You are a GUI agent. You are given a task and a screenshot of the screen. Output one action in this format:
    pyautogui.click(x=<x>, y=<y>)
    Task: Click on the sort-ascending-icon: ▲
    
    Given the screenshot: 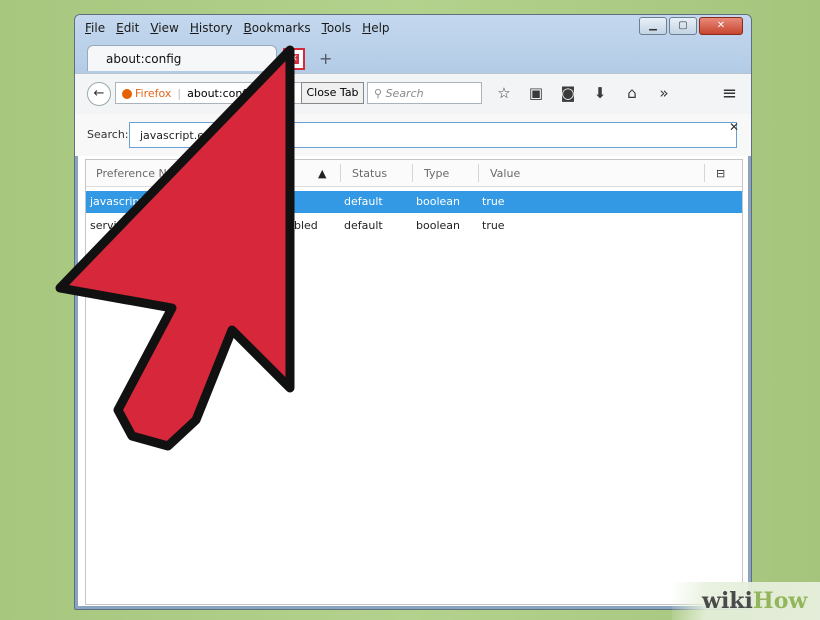 What is the action you would take?
    pyautogui.click(x=322, y=173)
    